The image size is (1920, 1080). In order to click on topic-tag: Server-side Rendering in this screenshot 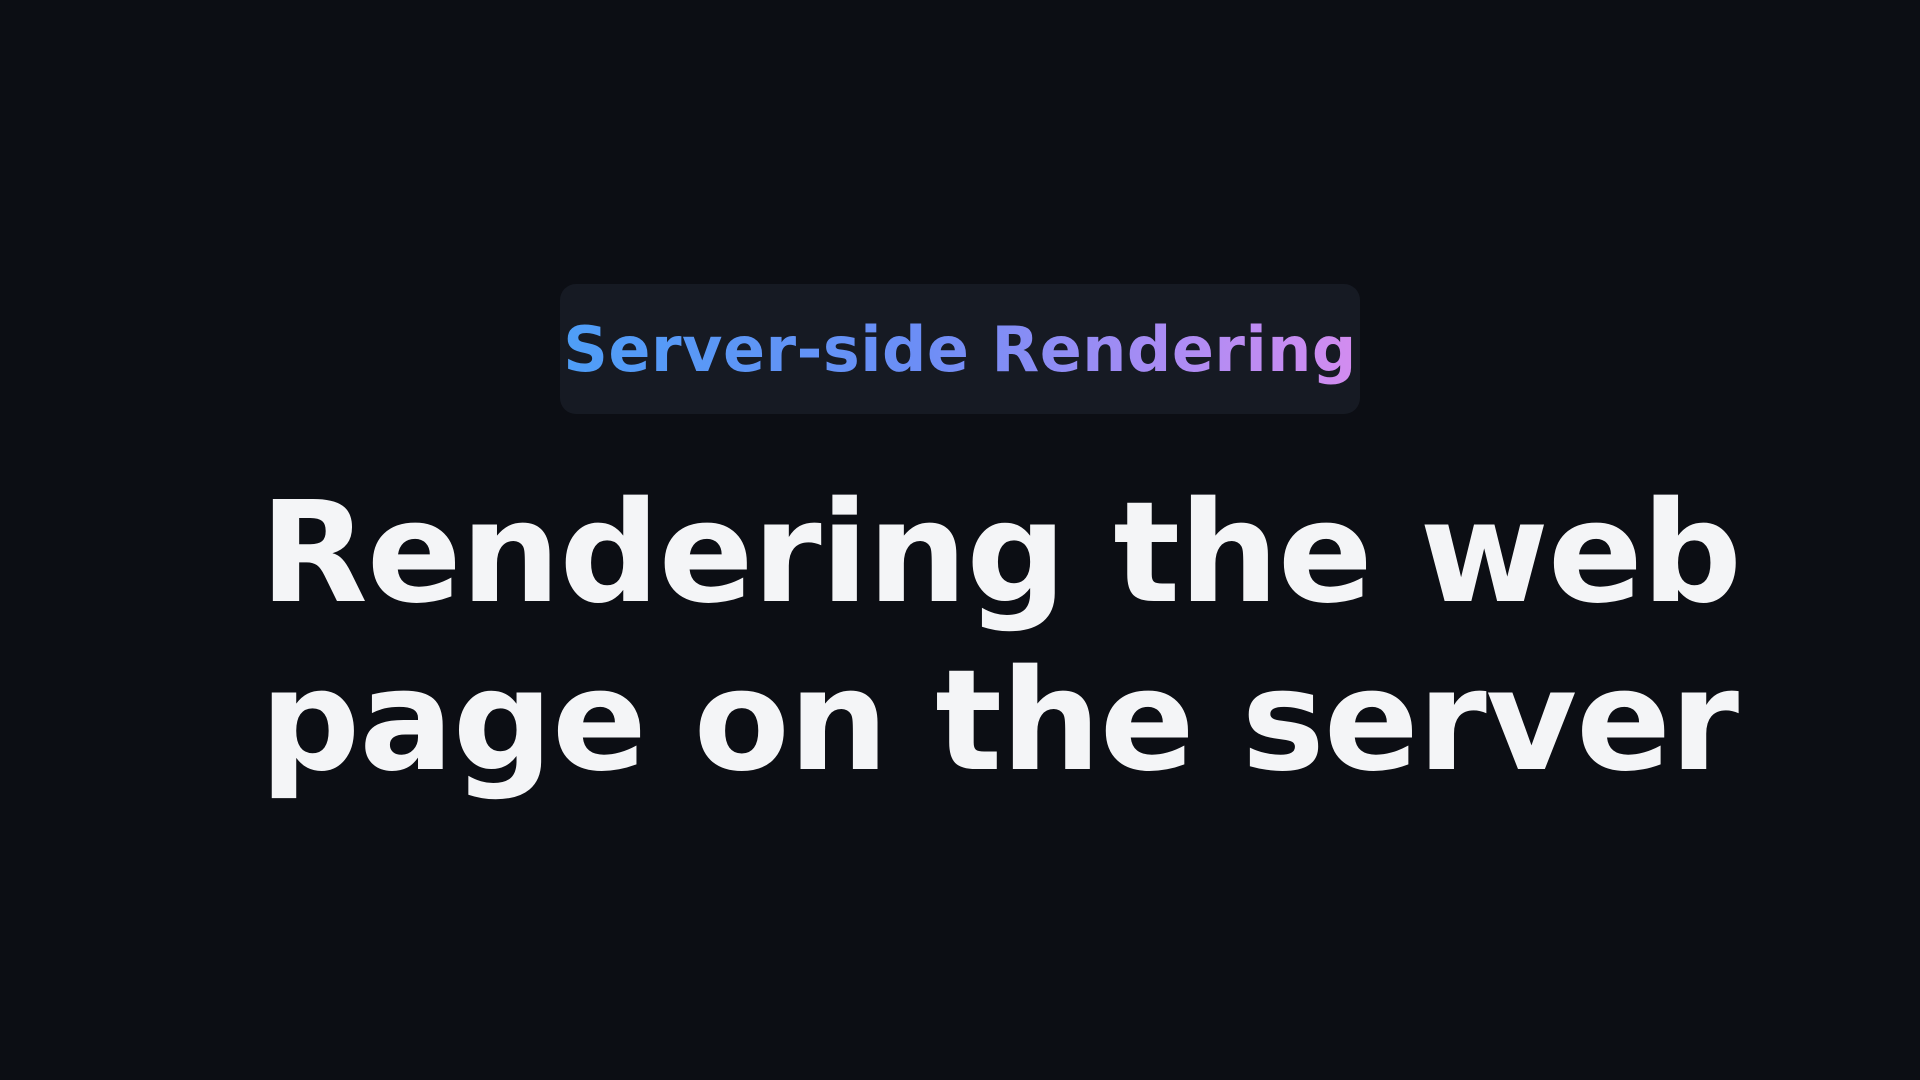, I will do `click(960, 349)`.